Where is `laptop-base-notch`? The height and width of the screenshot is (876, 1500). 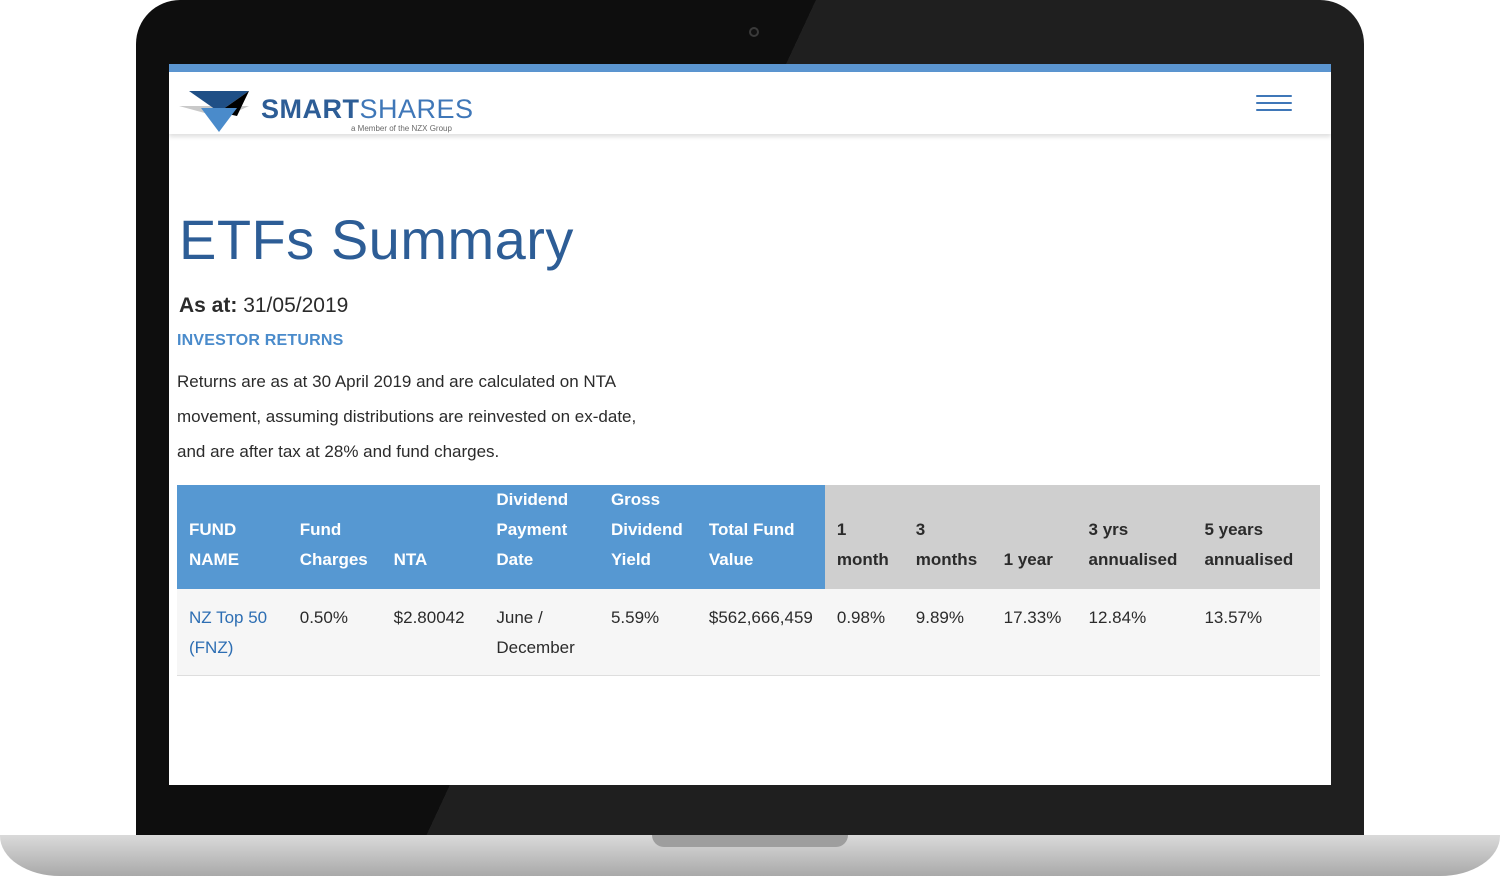 laptop-base-notch is located at coordinates (750, 841).